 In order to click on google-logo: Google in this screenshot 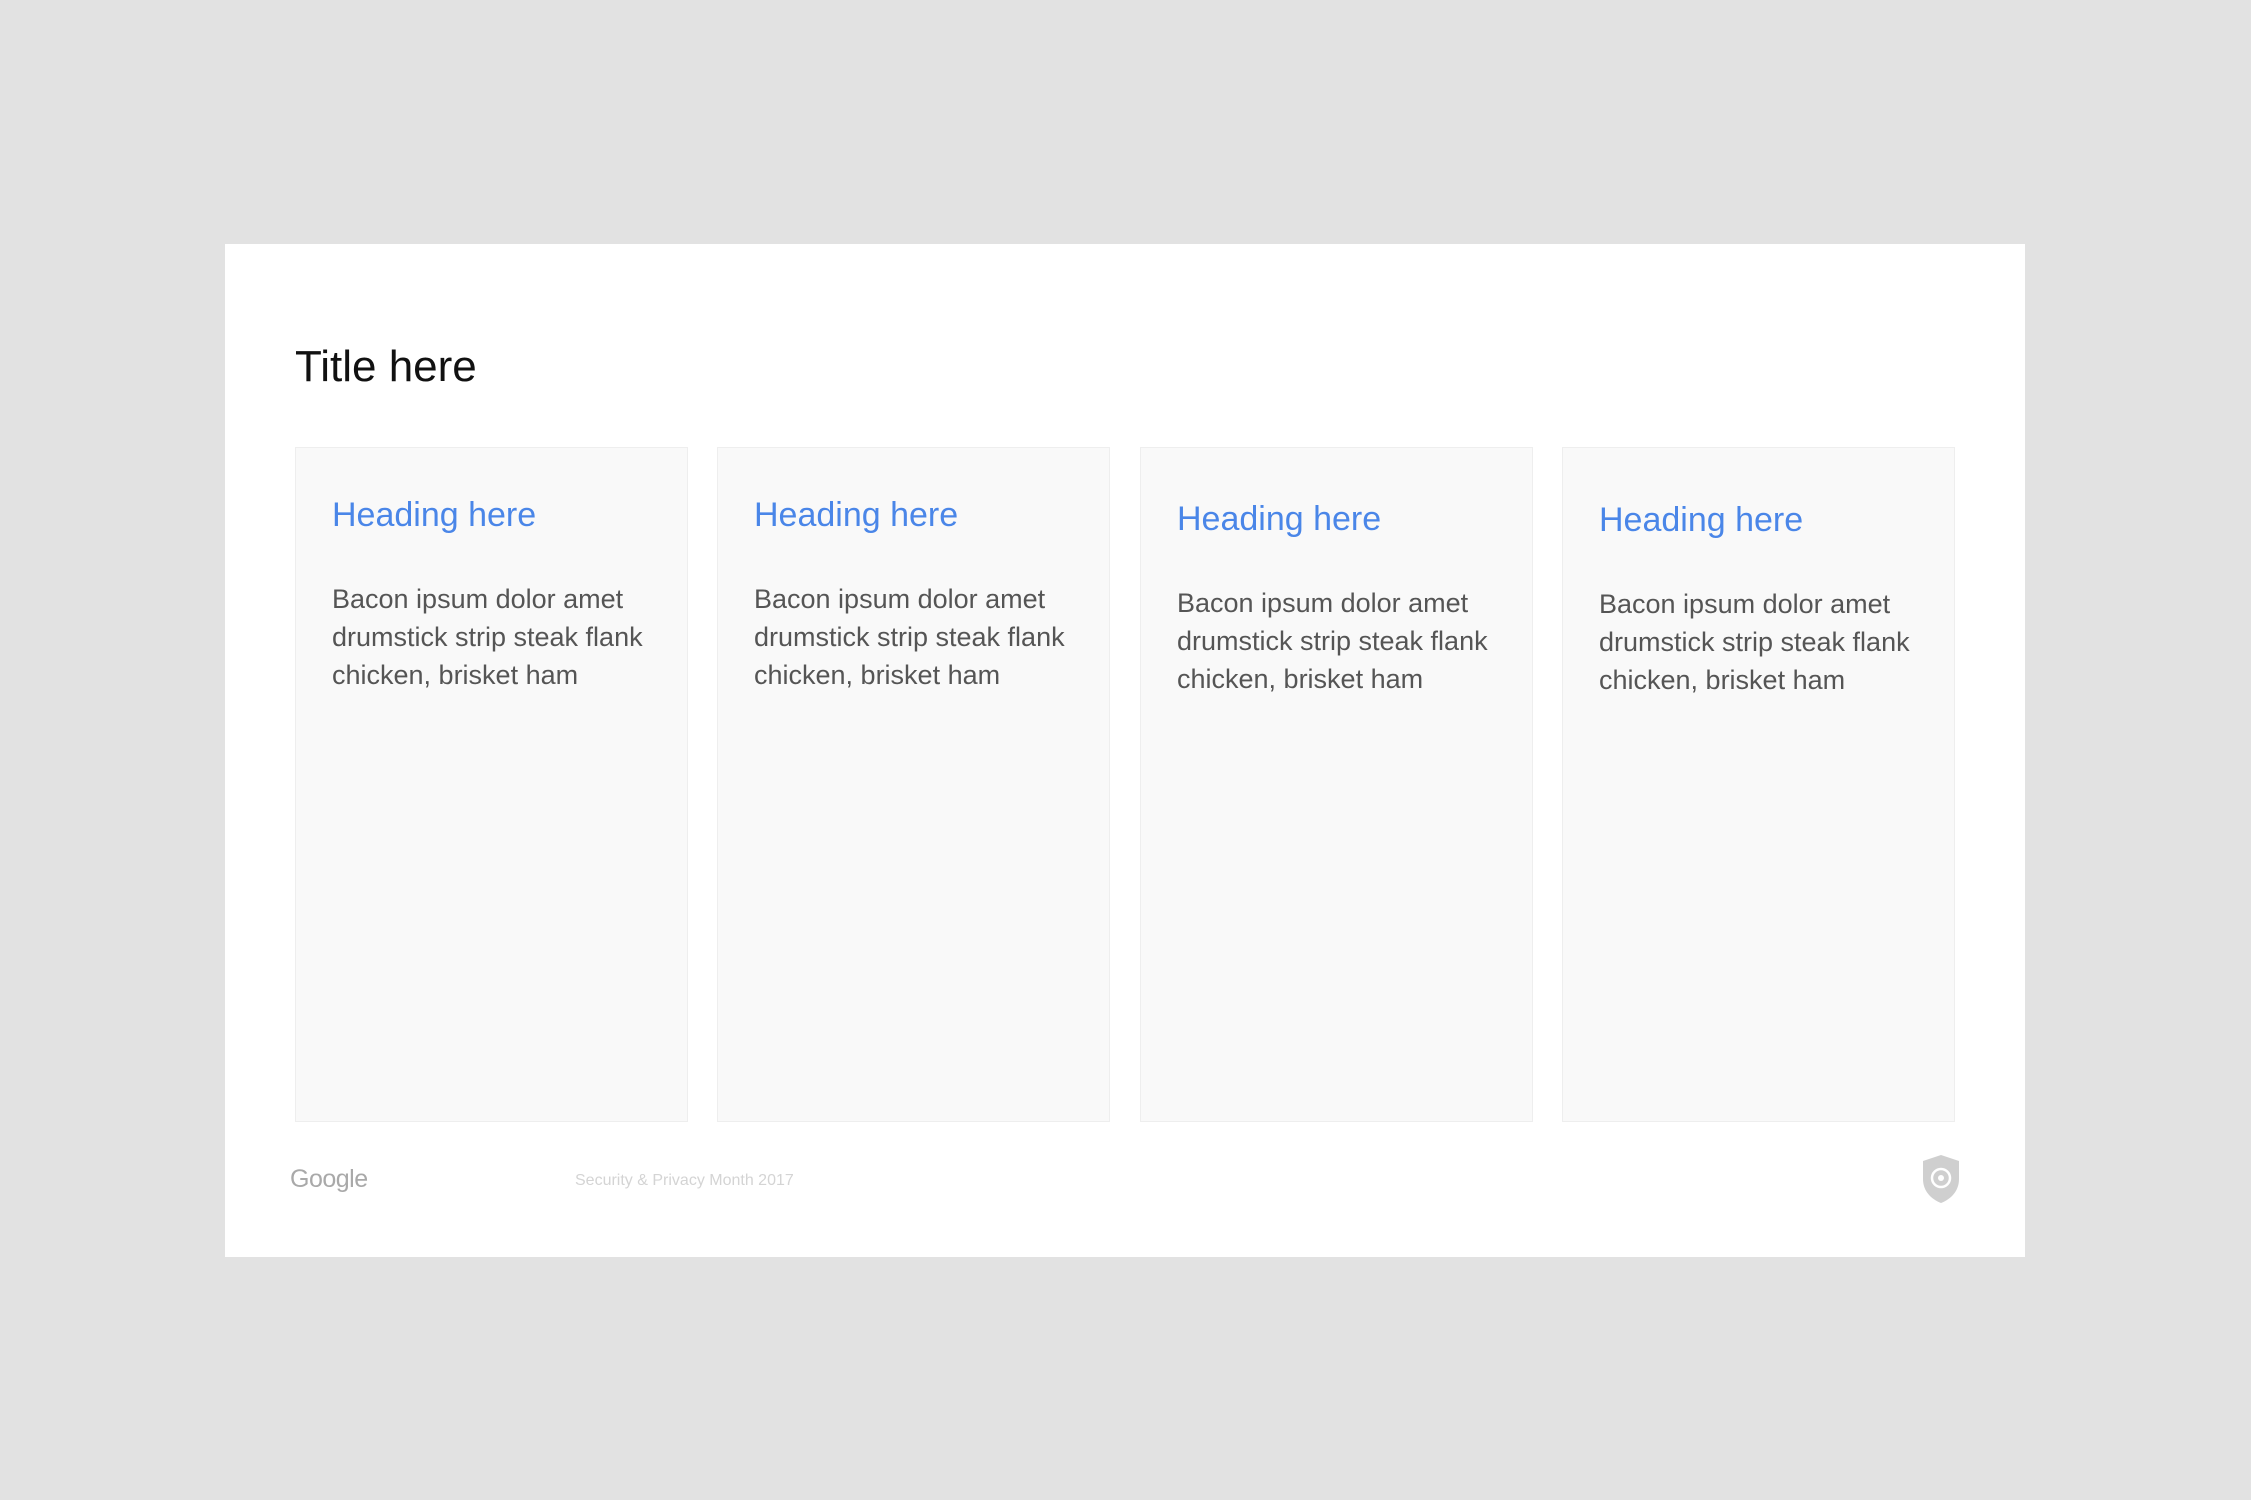, I will do `click(329, 1179)`.